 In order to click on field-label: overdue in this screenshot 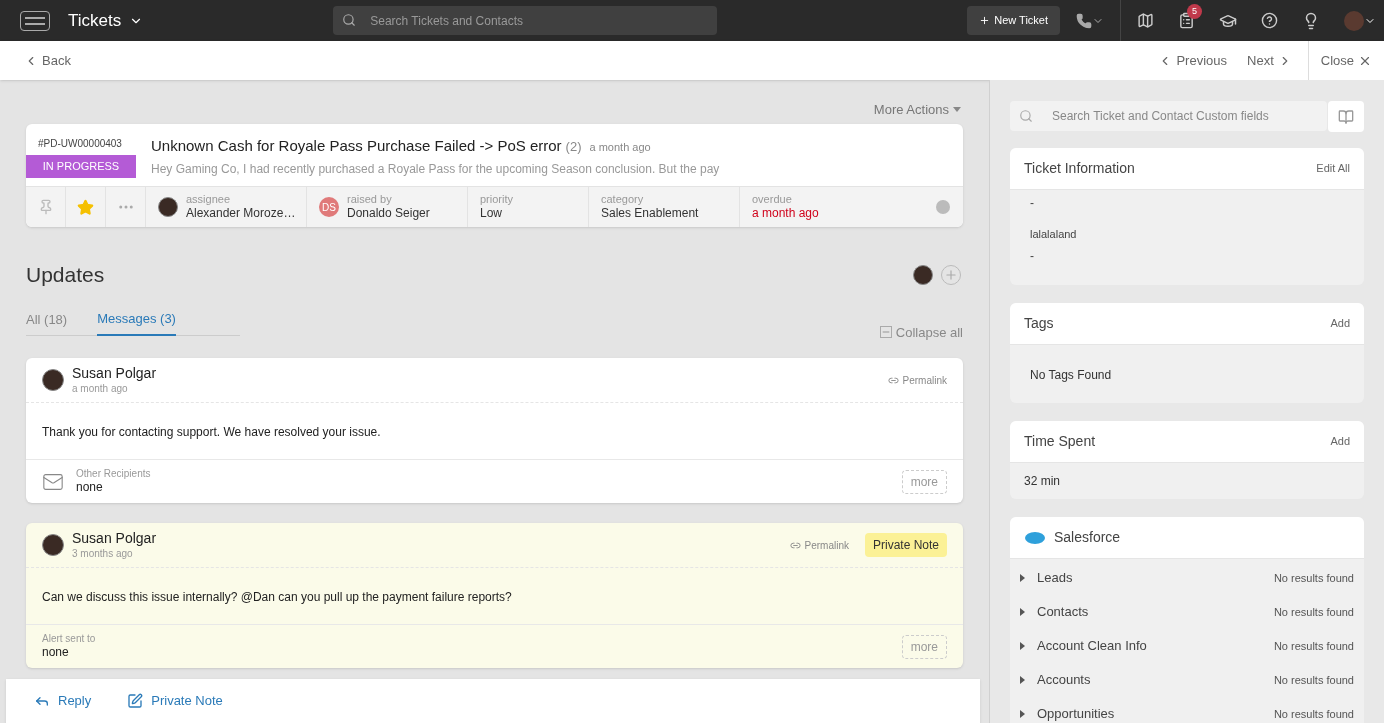, I will do `click(772, 199)`.